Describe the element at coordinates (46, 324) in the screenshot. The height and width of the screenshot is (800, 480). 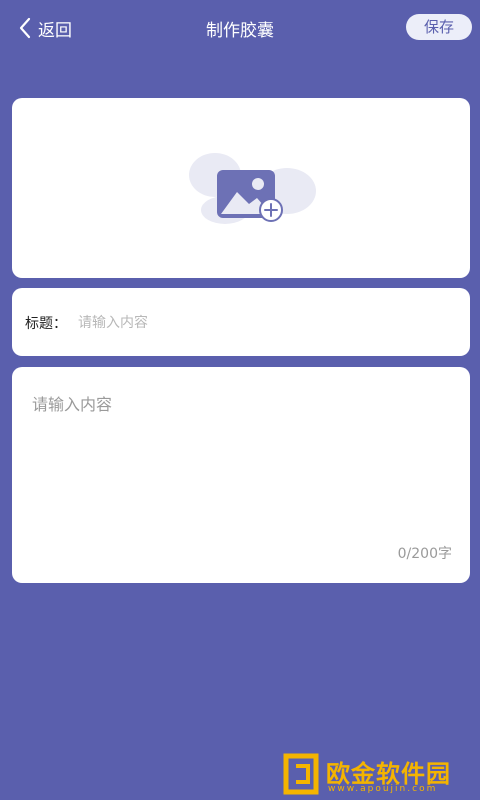
I see `title-label: 标题：` at that location.